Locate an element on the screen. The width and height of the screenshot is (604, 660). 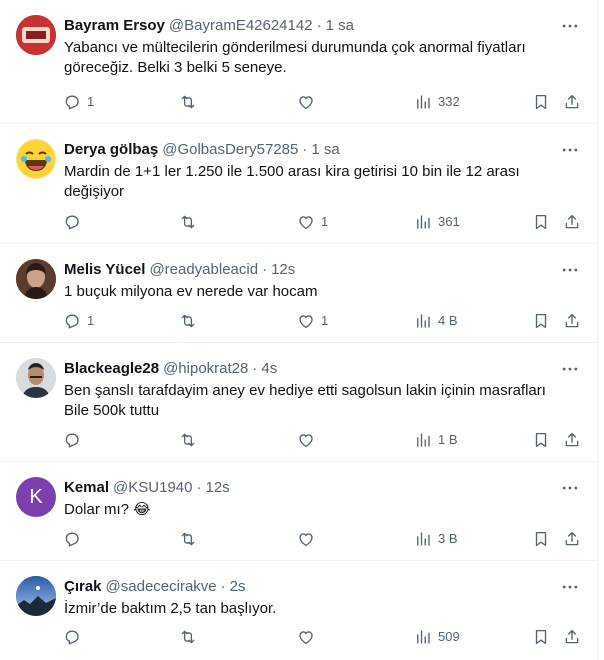
tweet-header: Kemal @KSU1940 · 12s is located at coordinates (147, 488).